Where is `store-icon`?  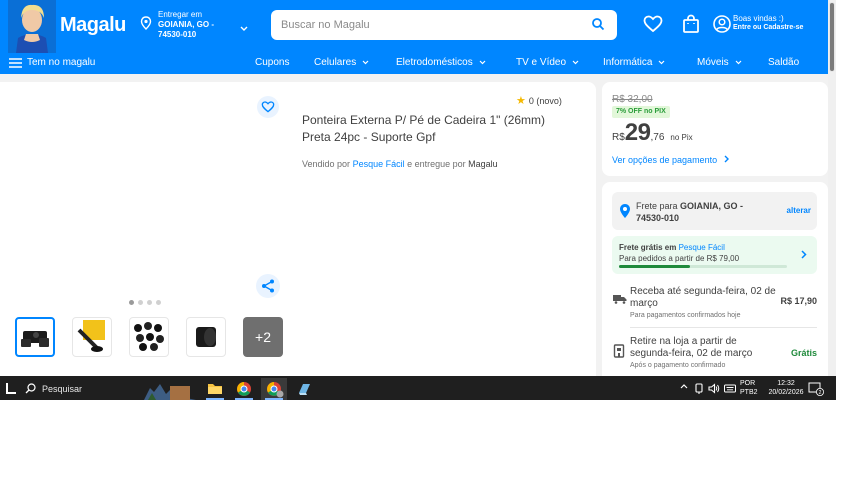
store-icon is located at coordinates (619, 351).